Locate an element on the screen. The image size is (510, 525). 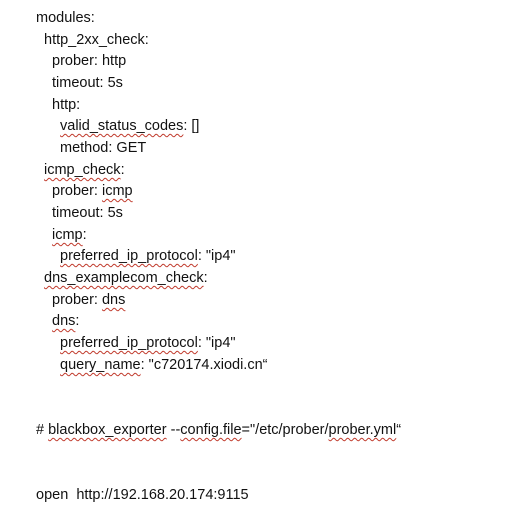
yaml-line-valid-status-codes: valid_status_codes: [] is located at coordinates (129, 126).